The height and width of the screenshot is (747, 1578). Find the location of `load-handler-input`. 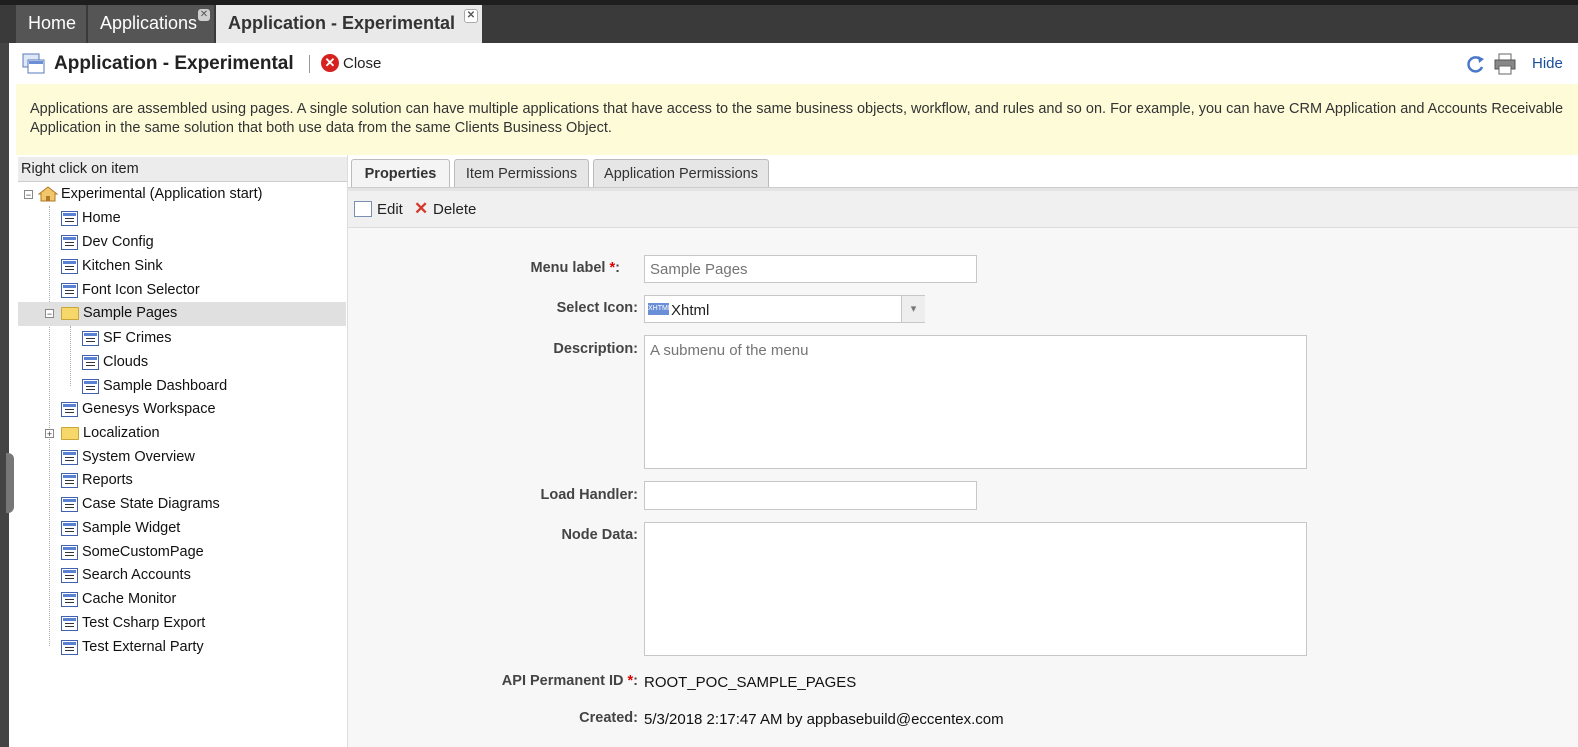

load-handler-input is located at coordinates (810, 495).